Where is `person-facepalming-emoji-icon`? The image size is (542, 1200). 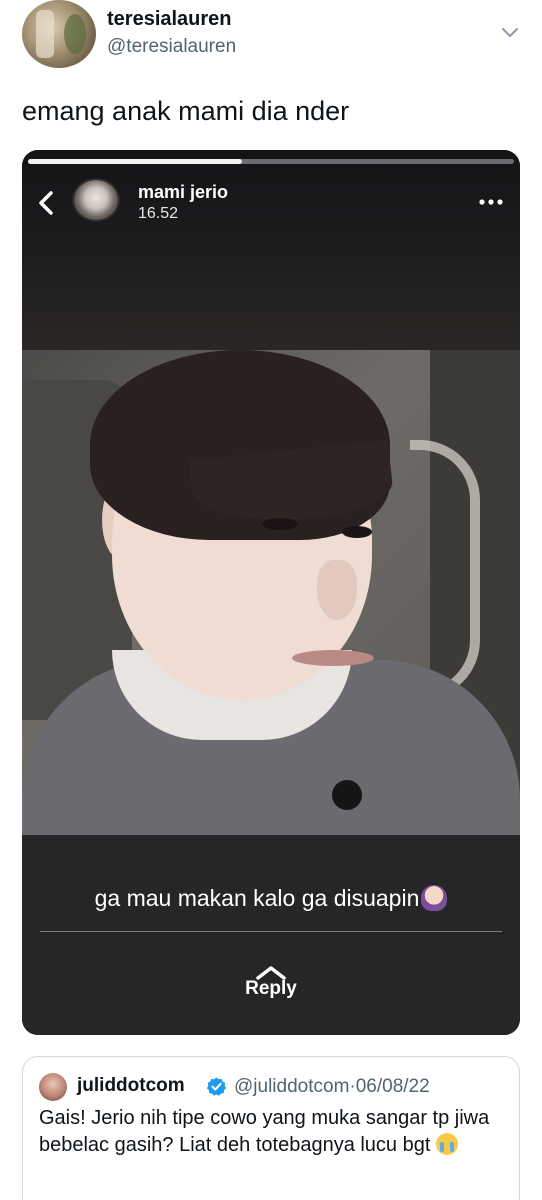 person-facepalming-emoji-icon is located at coordinates (434, 898).